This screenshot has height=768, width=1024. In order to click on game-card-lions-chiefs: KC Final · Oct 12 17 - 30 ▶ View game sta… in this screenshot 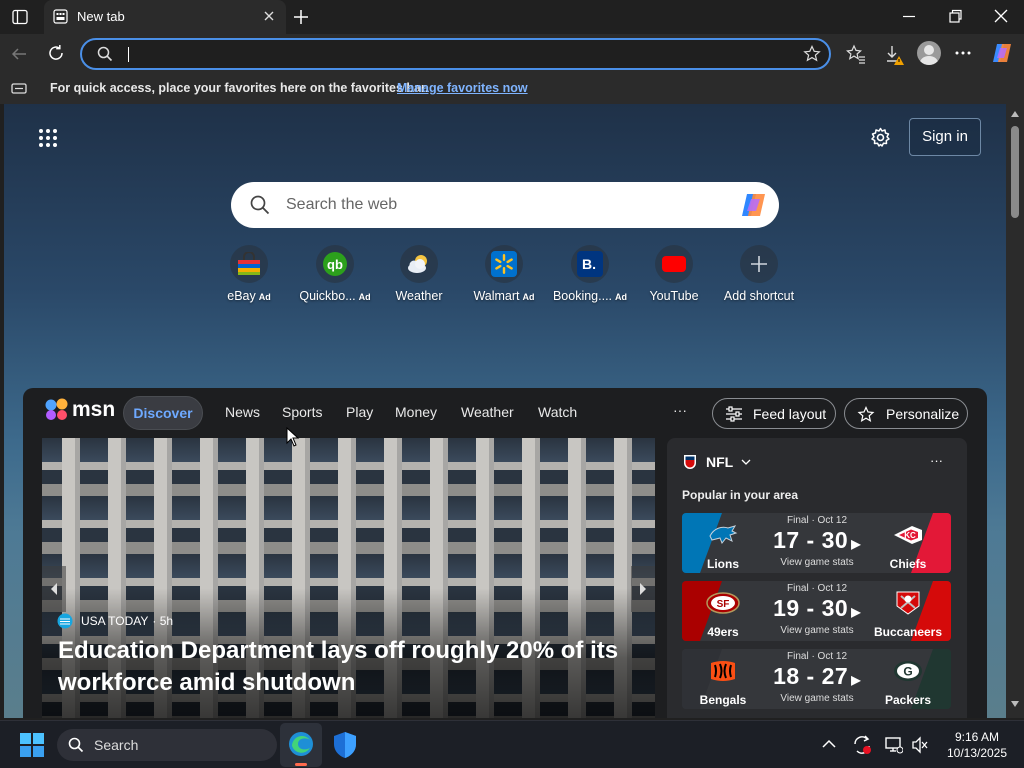, I will do `click(816, 543)`.